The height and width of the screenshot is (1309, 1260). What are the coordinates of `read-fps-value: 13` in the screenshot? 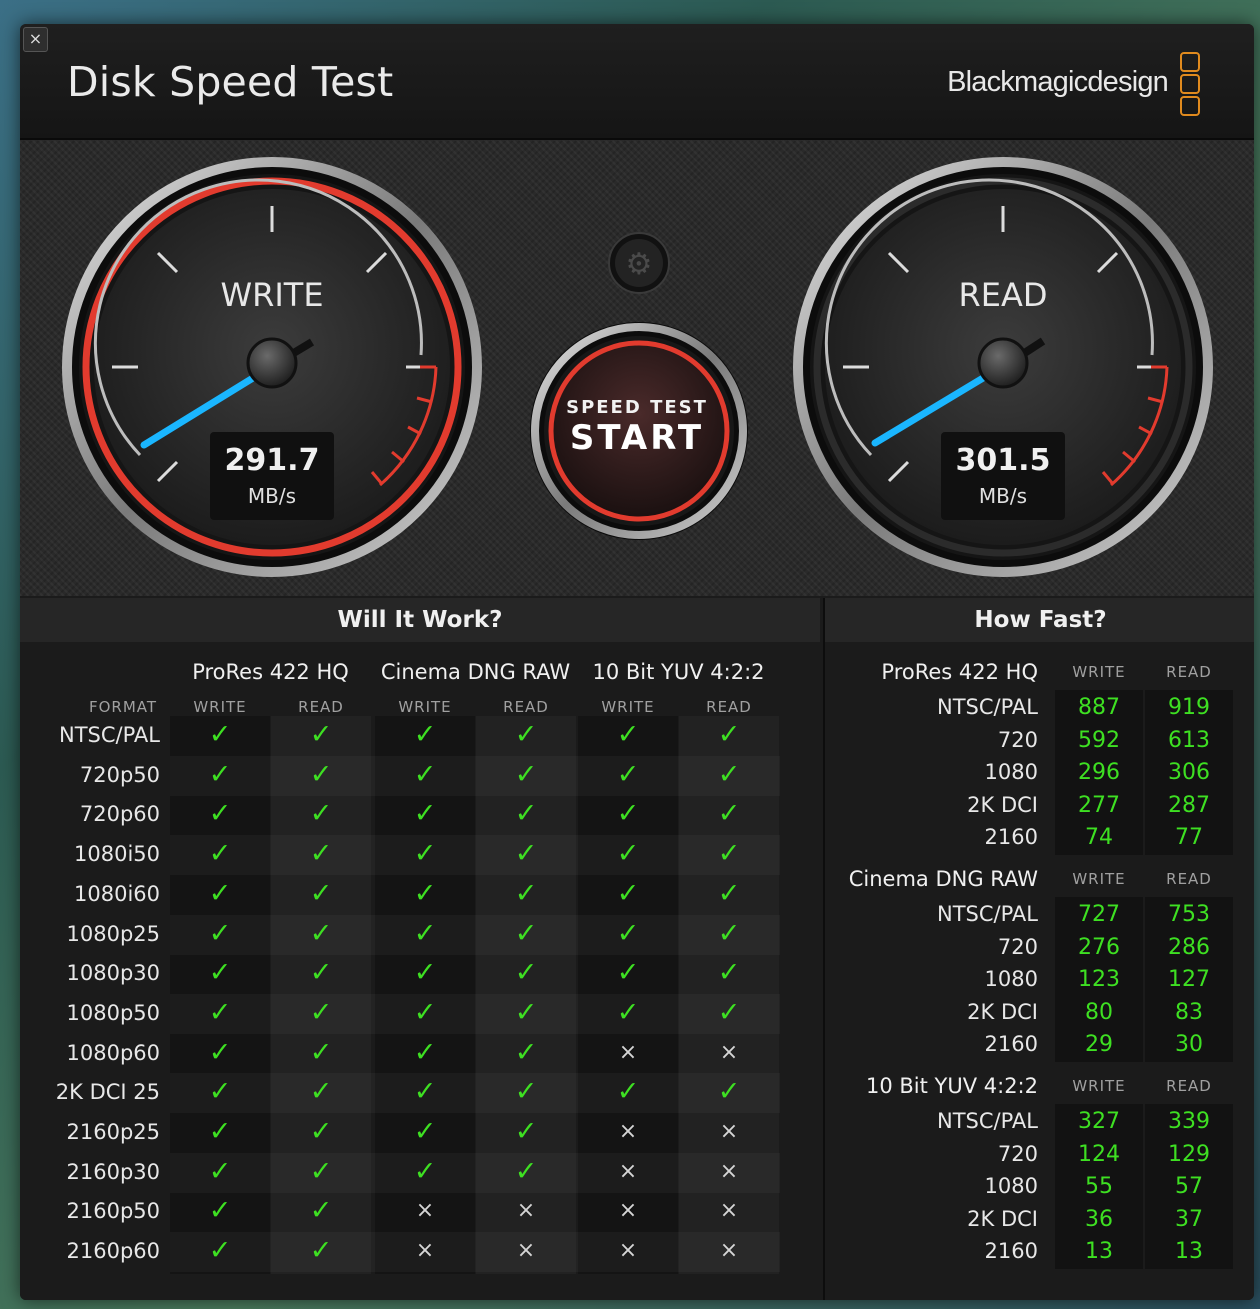 It's located at (1189, 1251).